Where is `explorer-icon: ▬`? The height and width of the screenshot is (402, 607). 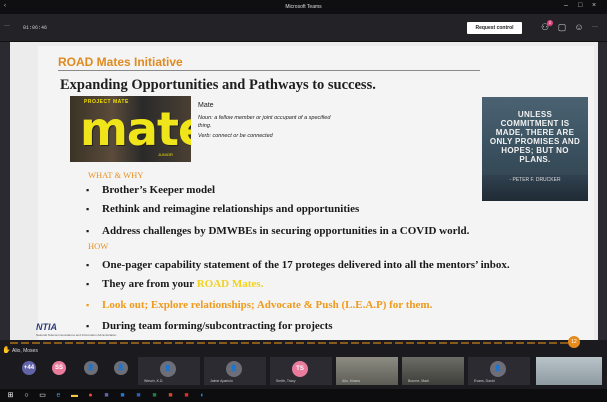
explorer-icon: ▬ is located at coordinates (74, 395).